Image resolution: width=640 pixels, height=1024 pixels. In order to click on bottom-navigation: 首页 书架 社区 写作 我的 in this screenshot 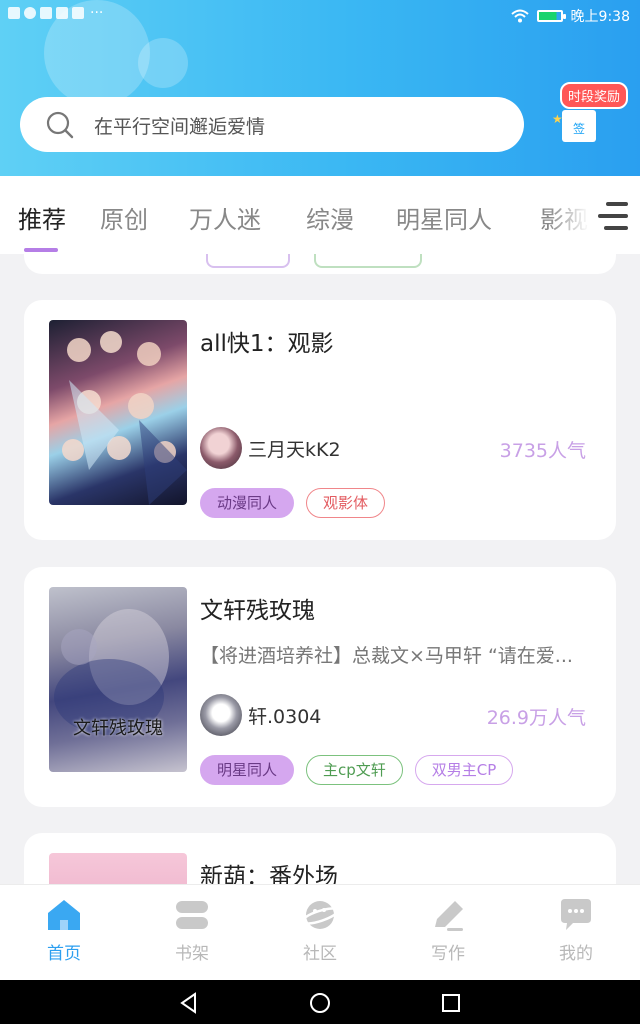, I will do `click(320, 932)`.